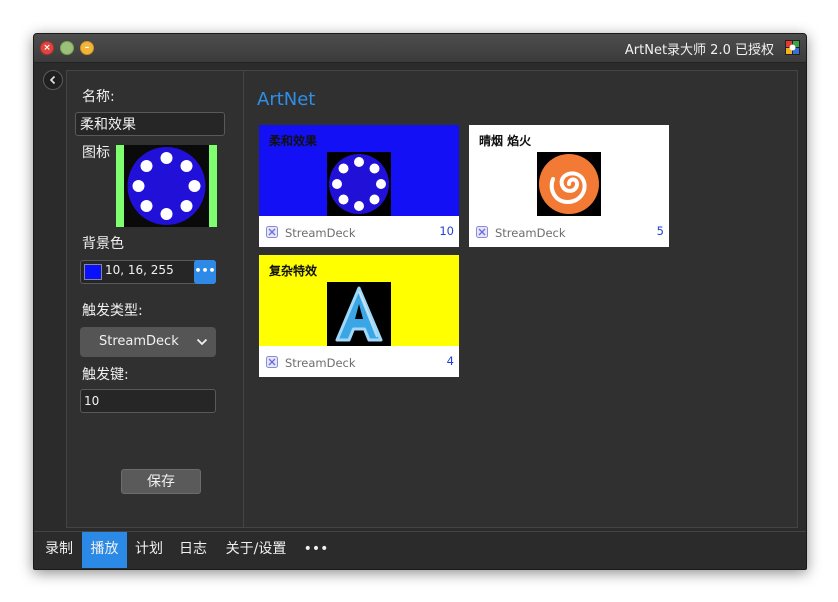 This screenshot has width=838, height=602. What do you see at coordinates (112, 311) in the screenshot?
I see `trigger-type-label: 触发类型:` at bounding box center [112, 311].